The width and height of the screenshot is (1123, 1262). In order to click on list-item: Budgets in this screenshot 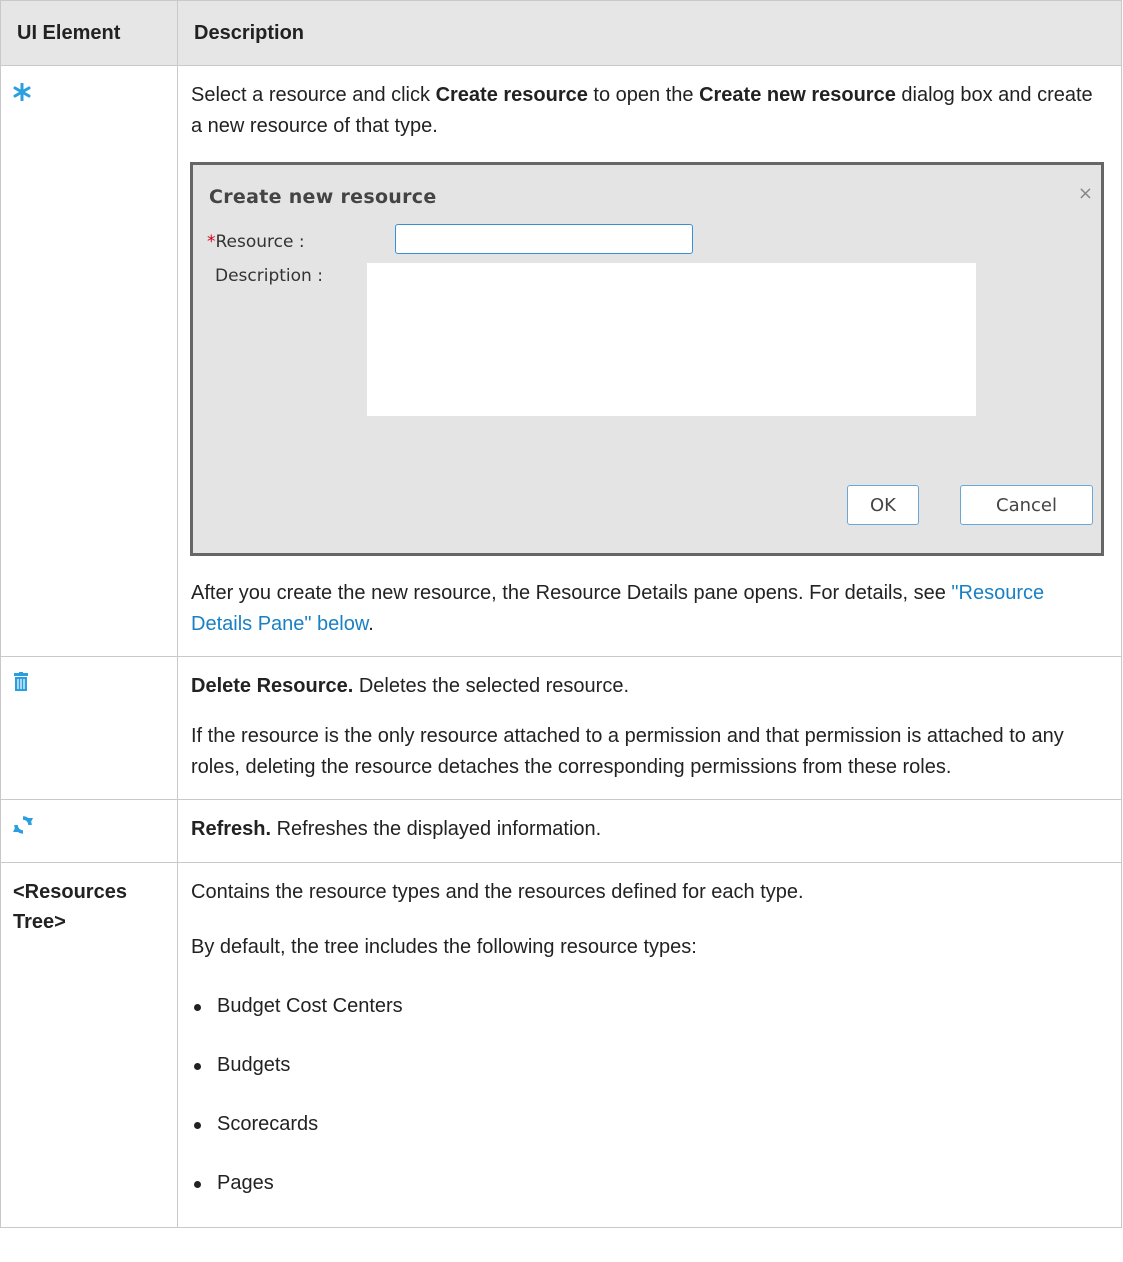, I will do `click(649, 1065)`.